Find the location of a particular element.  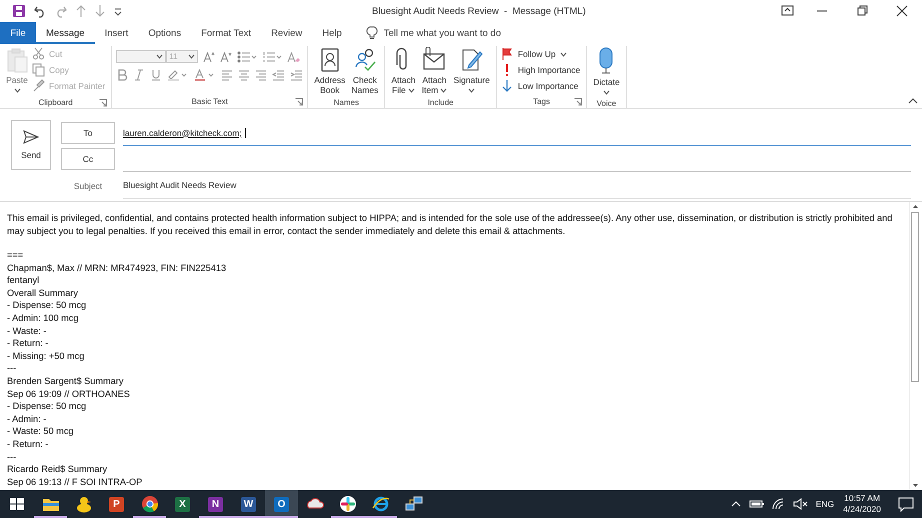

up-arrow-icon is located at coordinates (81, 11).